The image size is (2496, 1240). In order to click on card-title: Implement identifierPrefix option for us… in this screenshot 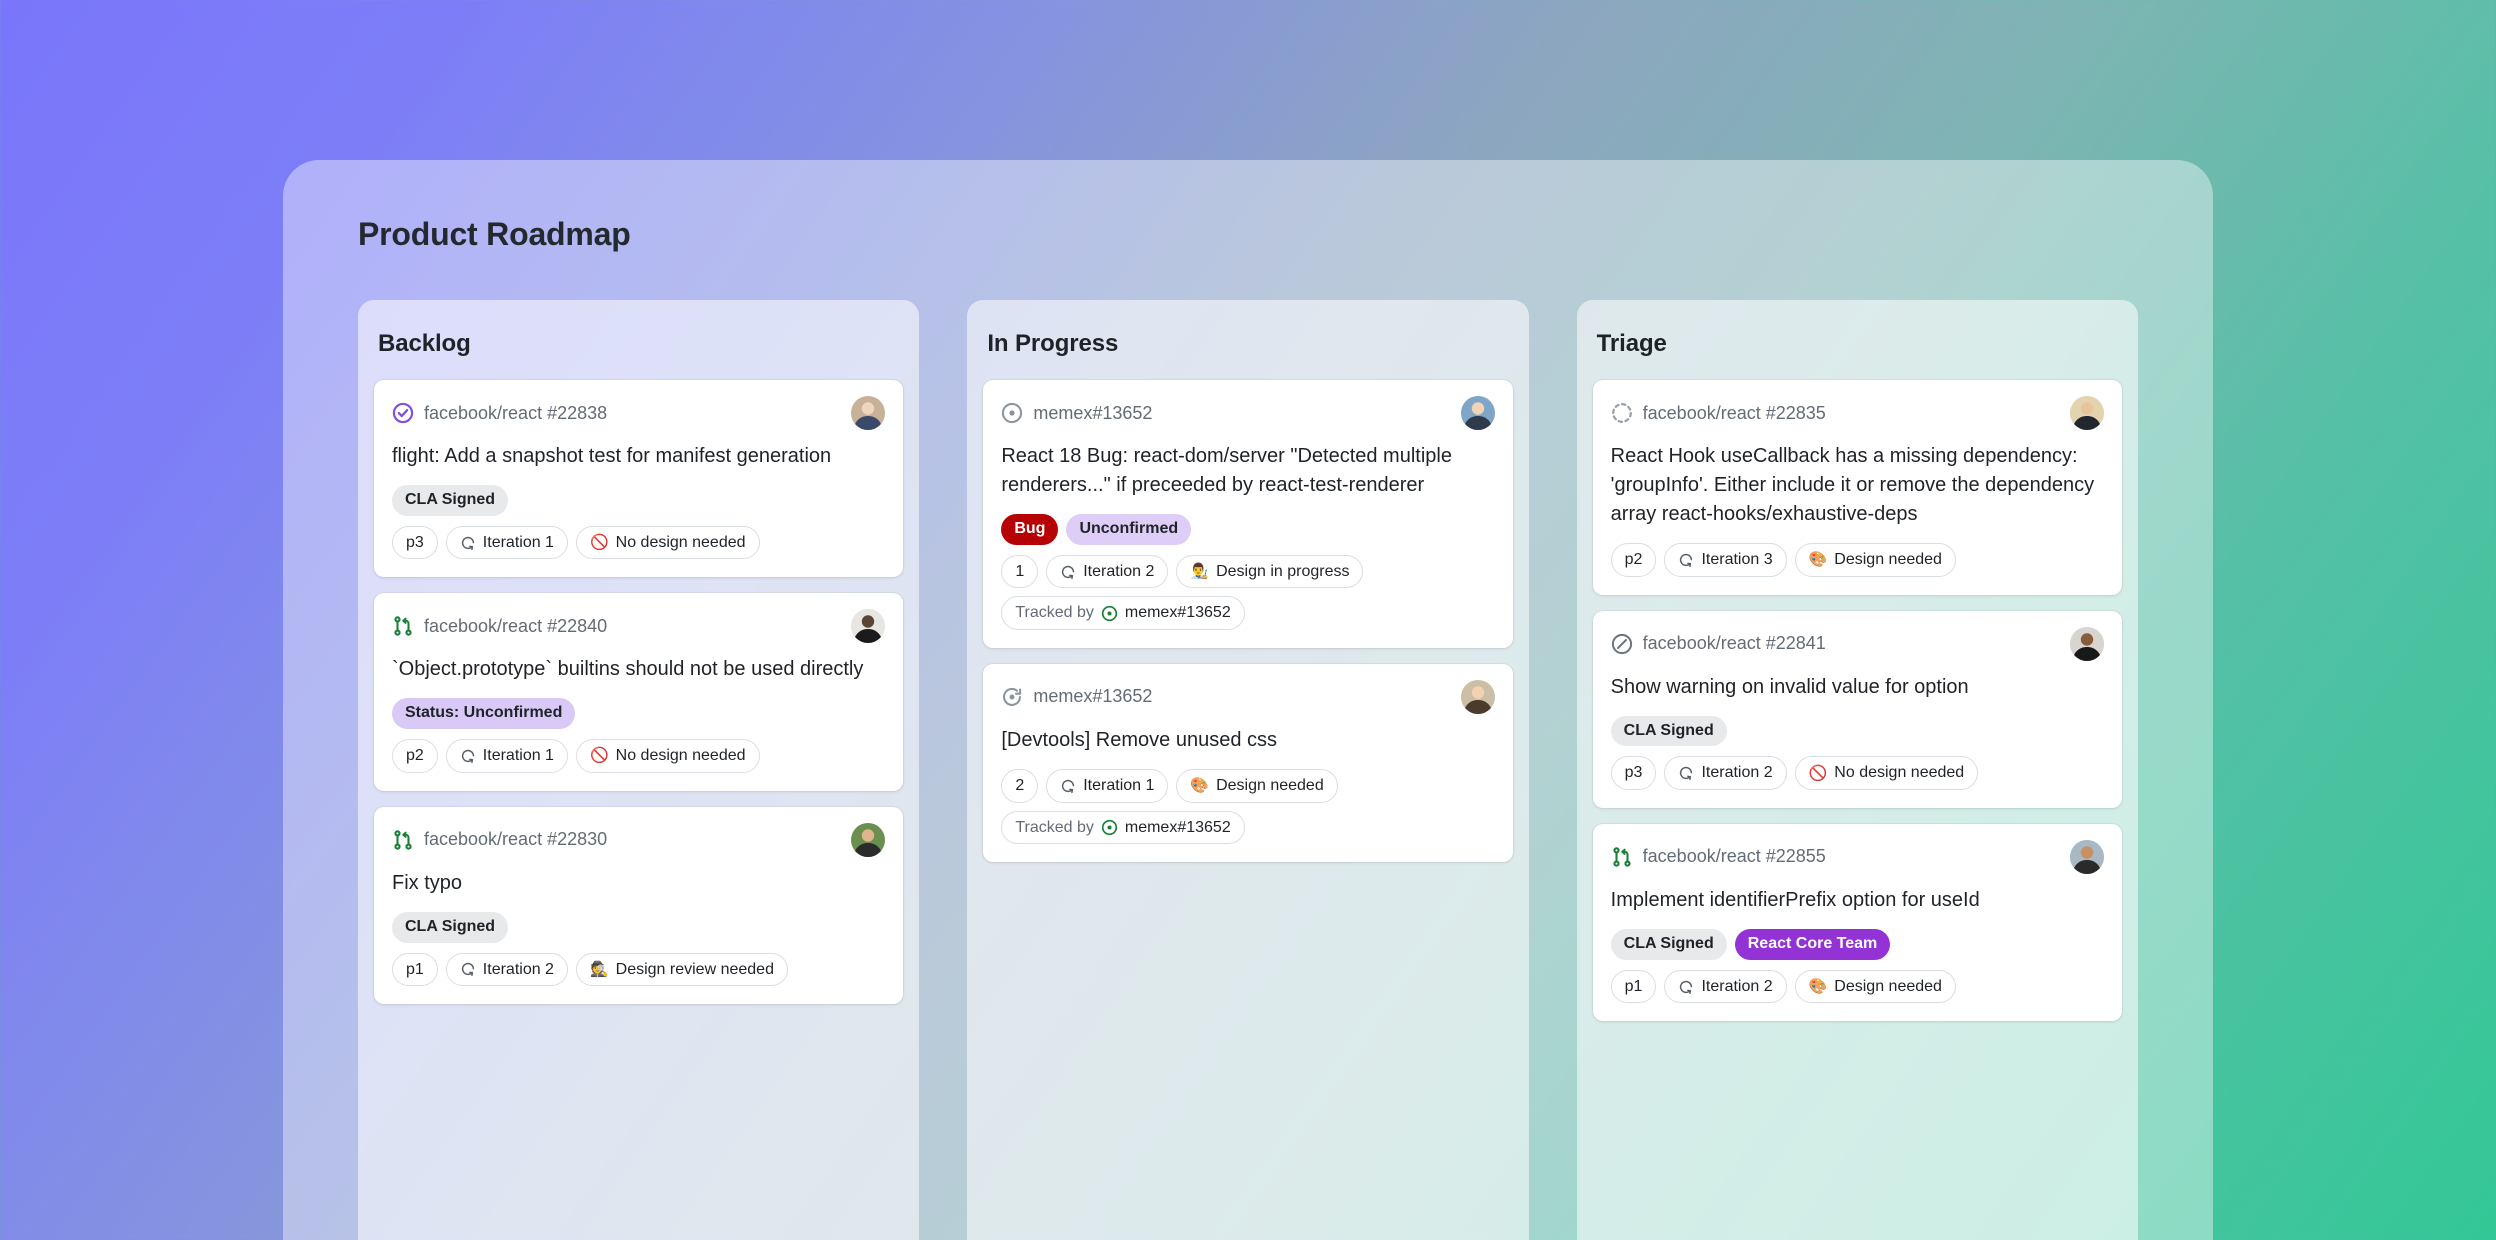, I will do `click(1857, 900)`.